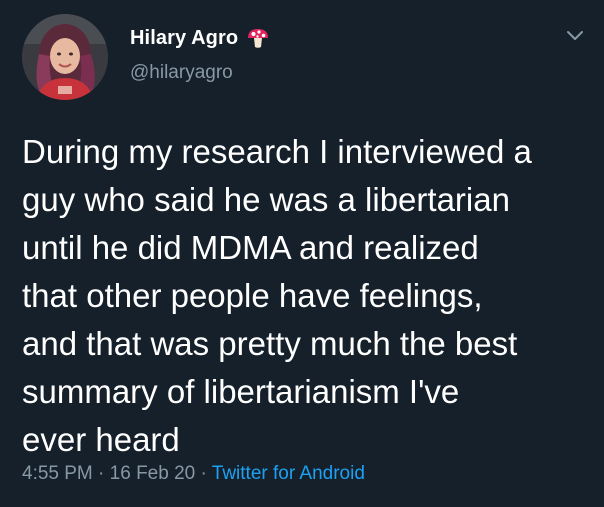 The image size is (604, 507). I want to click on chevron-down-icon, so click(575, 36).